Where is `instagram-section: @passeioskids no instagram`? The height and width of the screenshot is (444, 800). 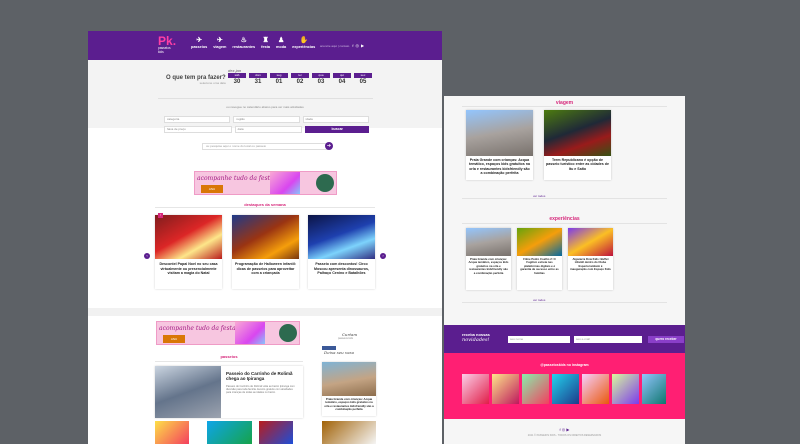 instagram-section: @passeioskids no instagram is located at coordinates (564, 386).